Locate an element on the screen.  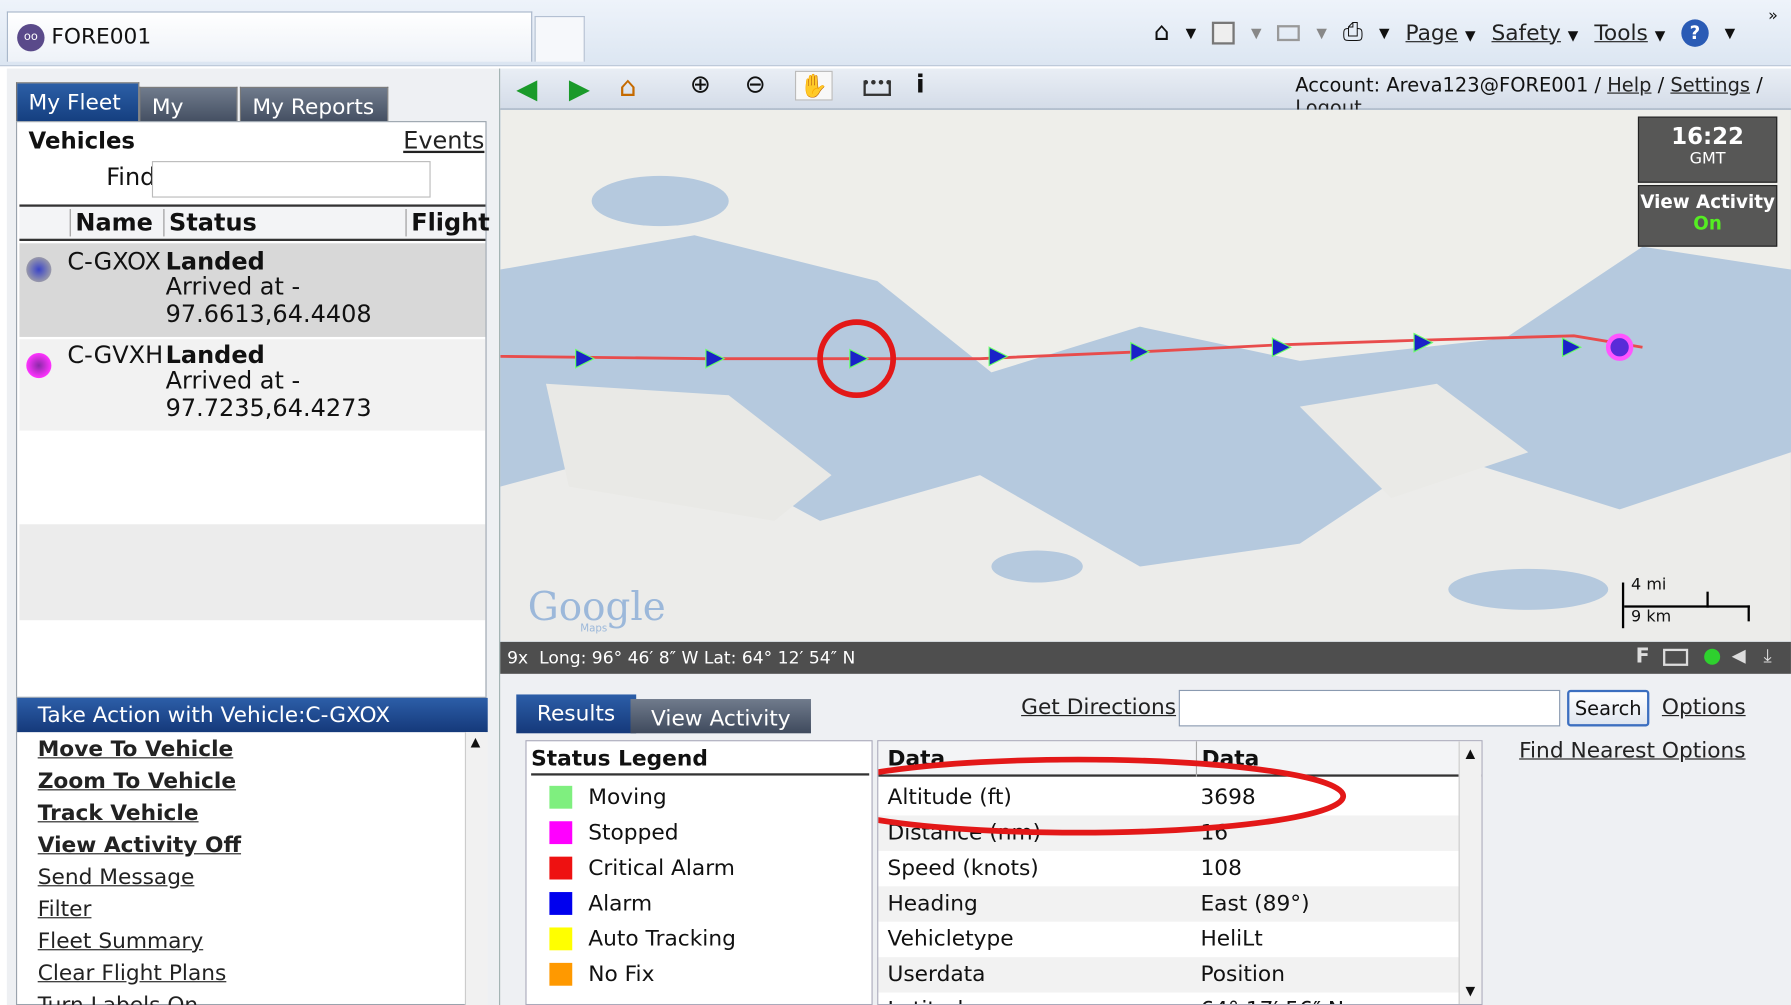
action-track-vehicle: Track Vehicle is located at coordinates (118, 813).